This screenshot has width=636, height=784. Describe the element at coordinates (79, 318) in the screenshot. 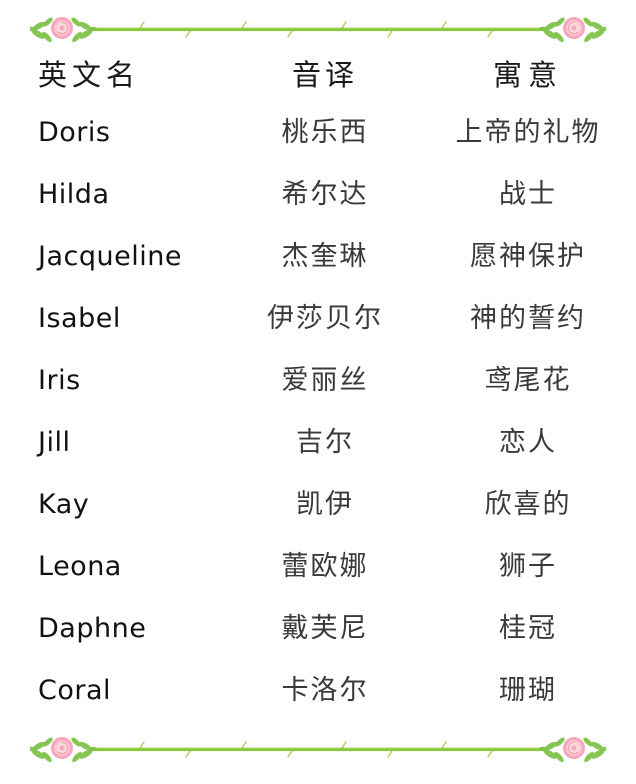

I see `cell-english-name: Isabel` at that location.